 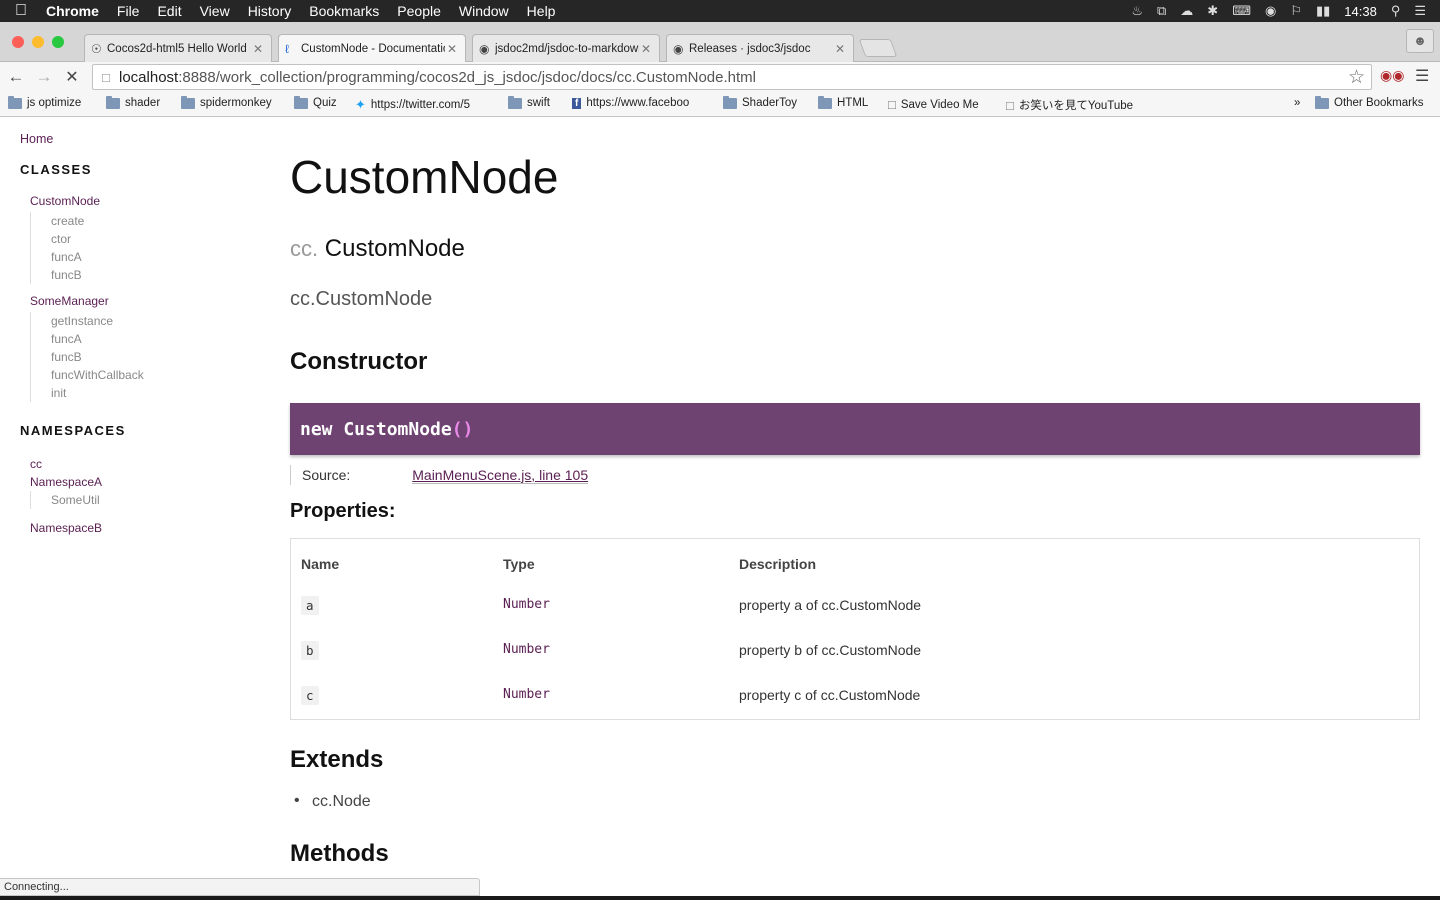 What do you see at coordinates (155, 221) in the screenshot?
I see `nav-member-create: create` at bounding box center [155, 221].